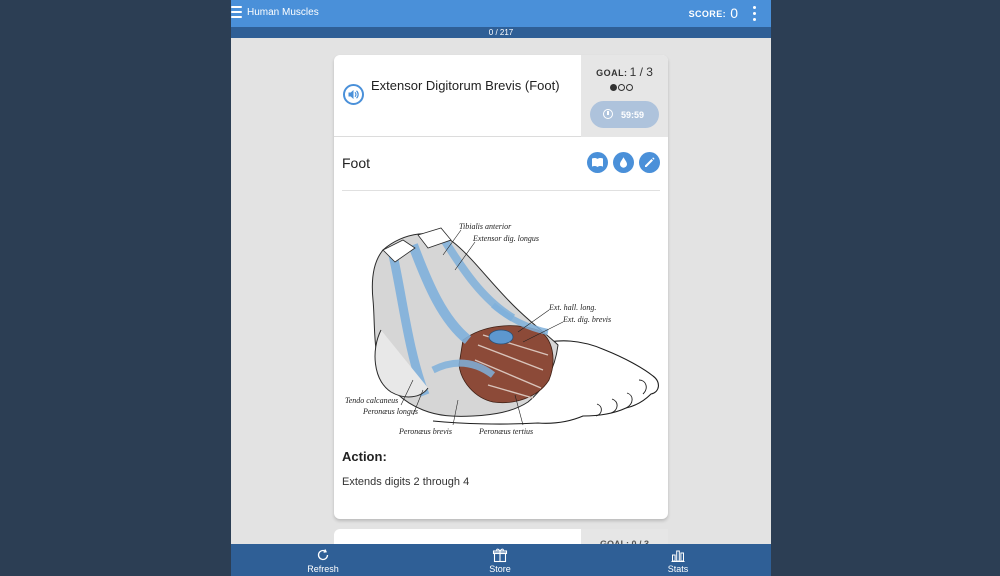  I want to click on nav-store: Store, so click(500, 560).